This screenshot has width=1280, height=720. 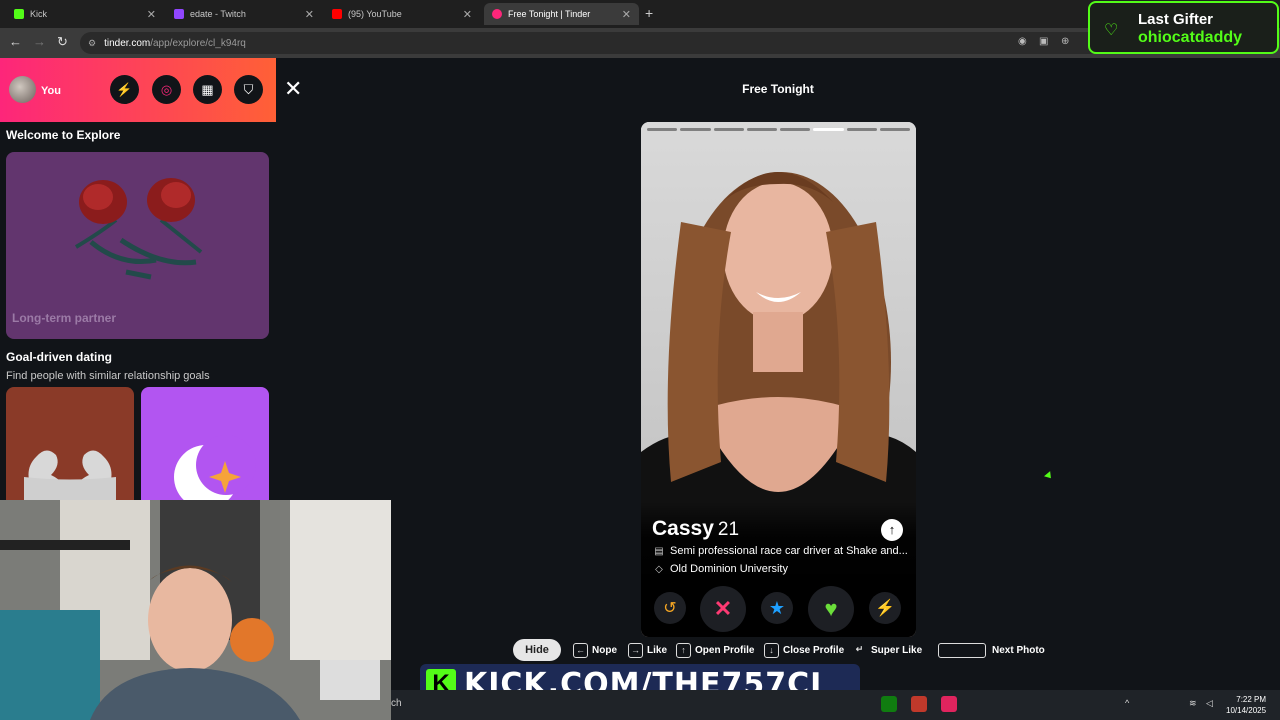 I want to click on hint-like: → Like, so click(x=647, y=650).